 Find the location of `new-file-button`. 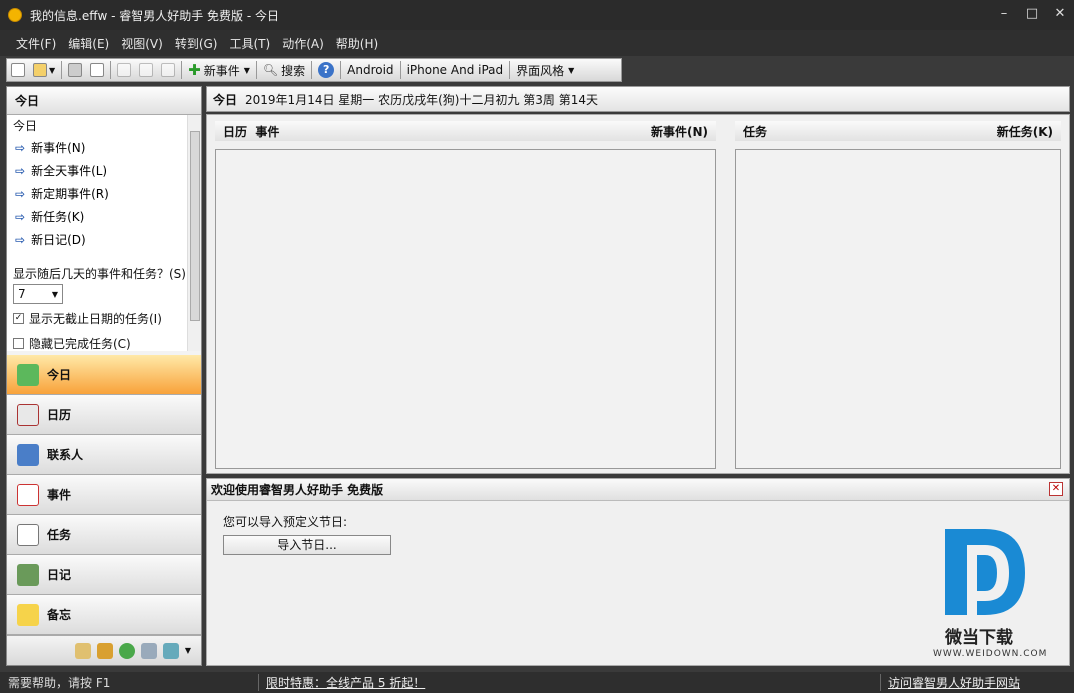

new-file-button is located at coordinates (18, 70).